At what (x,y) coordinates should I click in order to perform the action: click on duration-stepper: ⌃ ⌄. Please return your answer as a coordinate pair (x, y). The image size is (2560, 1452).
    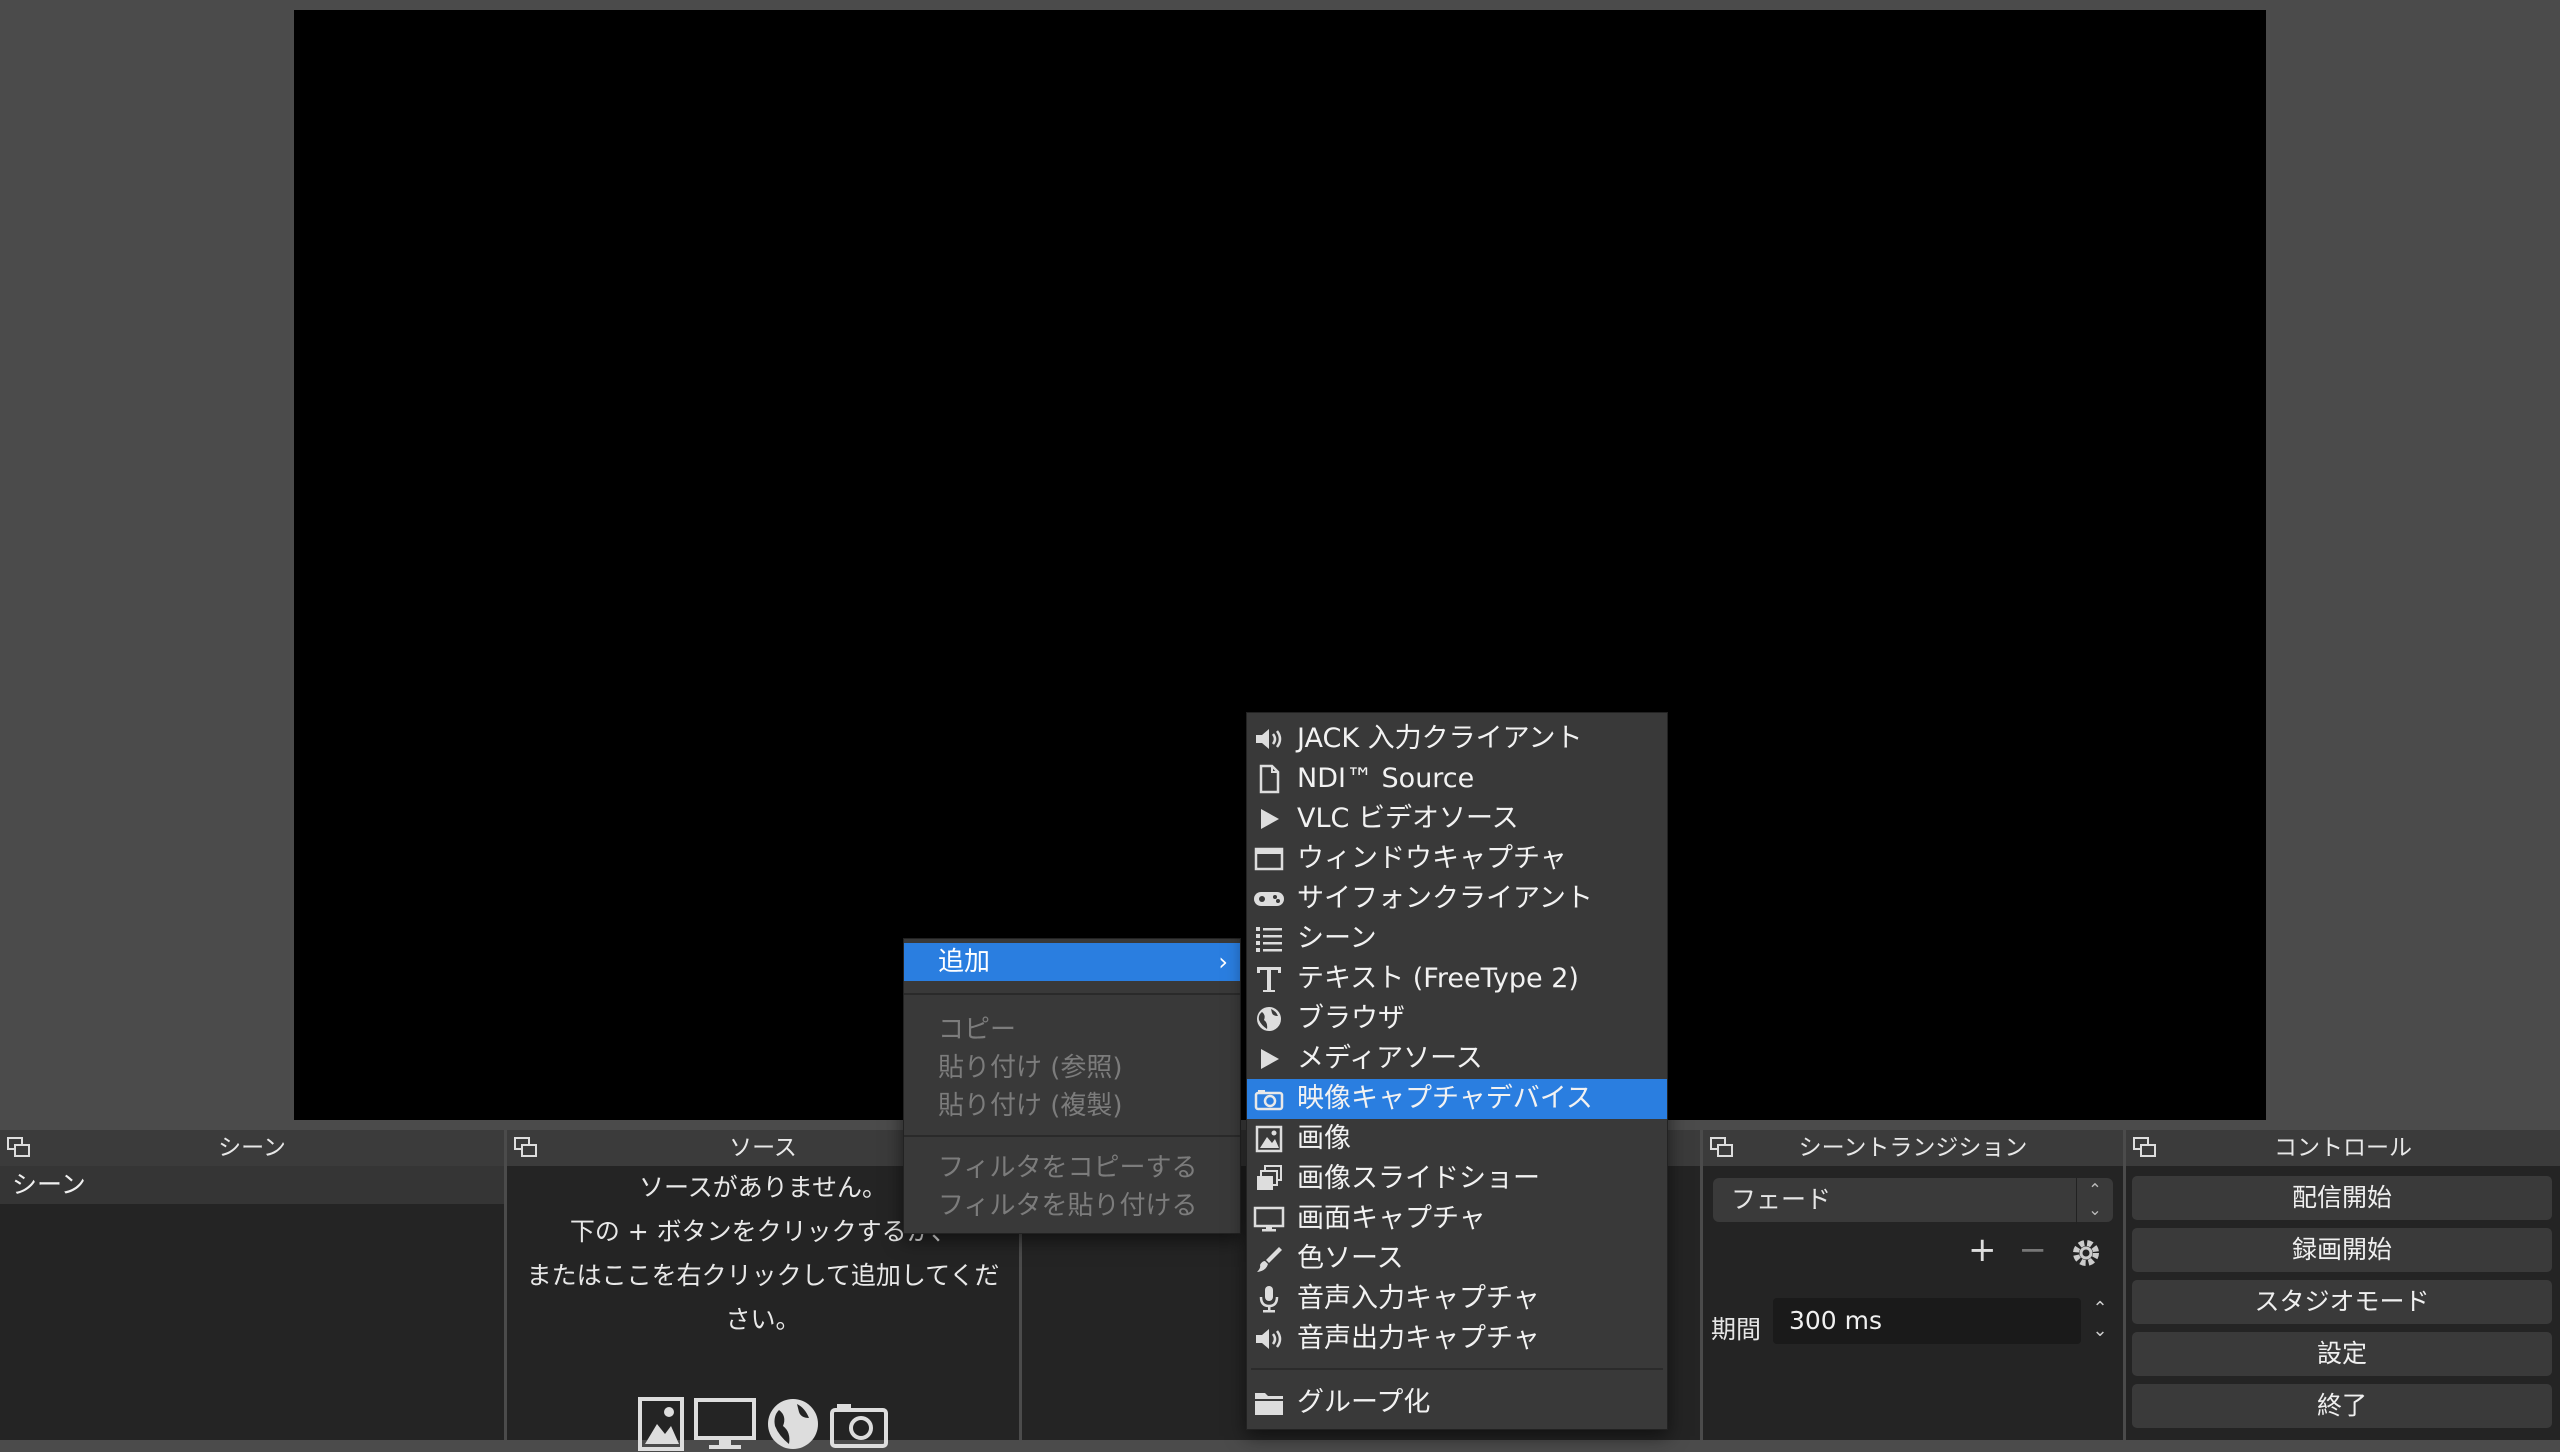
    Looking at the image, I should click on (2100, 1321).